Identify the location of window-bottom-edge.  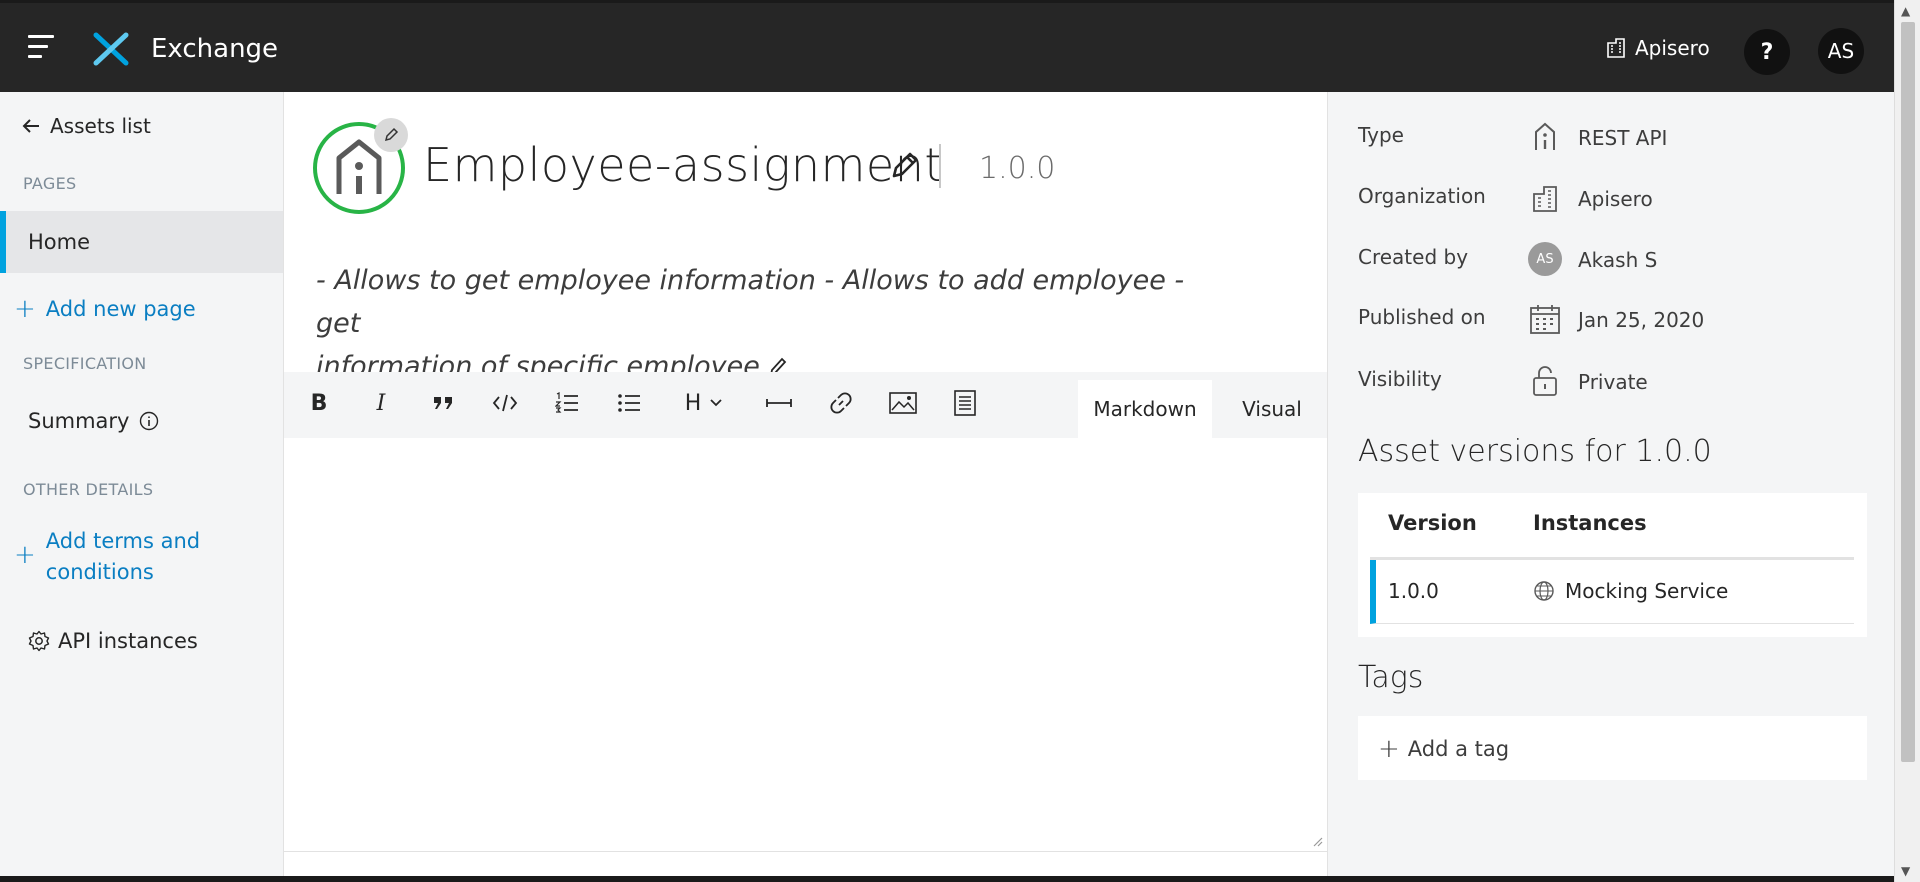
(947, 879).